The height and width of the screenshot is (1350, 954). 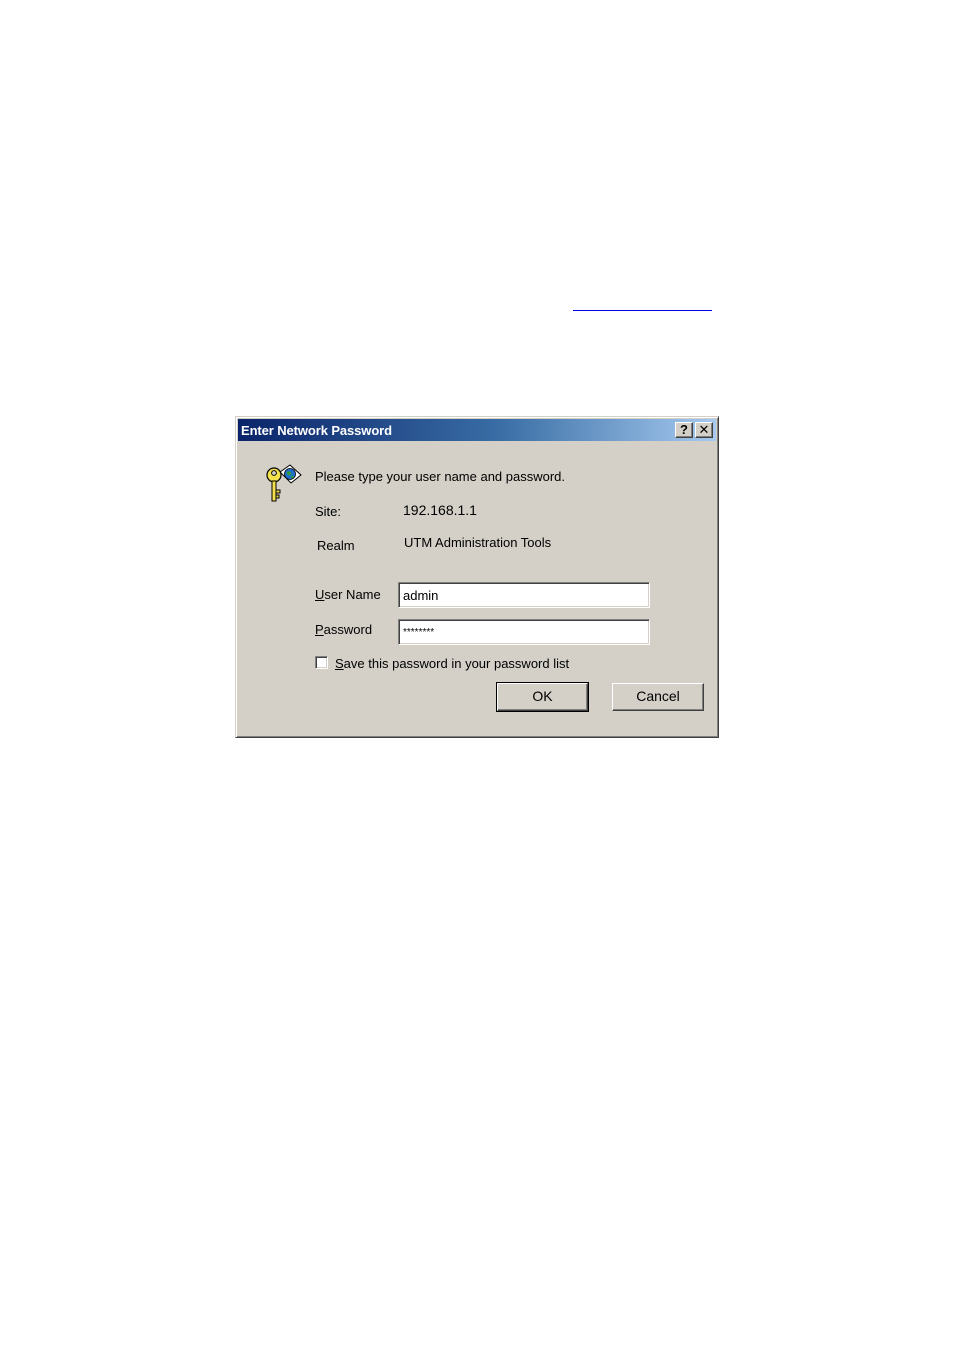 What do you see at coordinates (440, 510) in the screenshot?
I see `site-value: 192.168.1.1` at bounding box center [440, 510].